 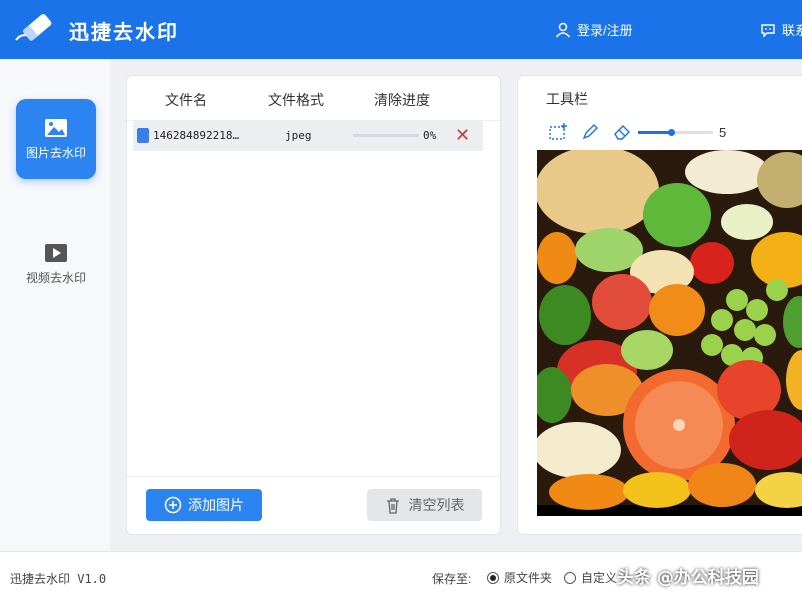 I want to click on contact-button: 联系, so click(x=781, y=29).